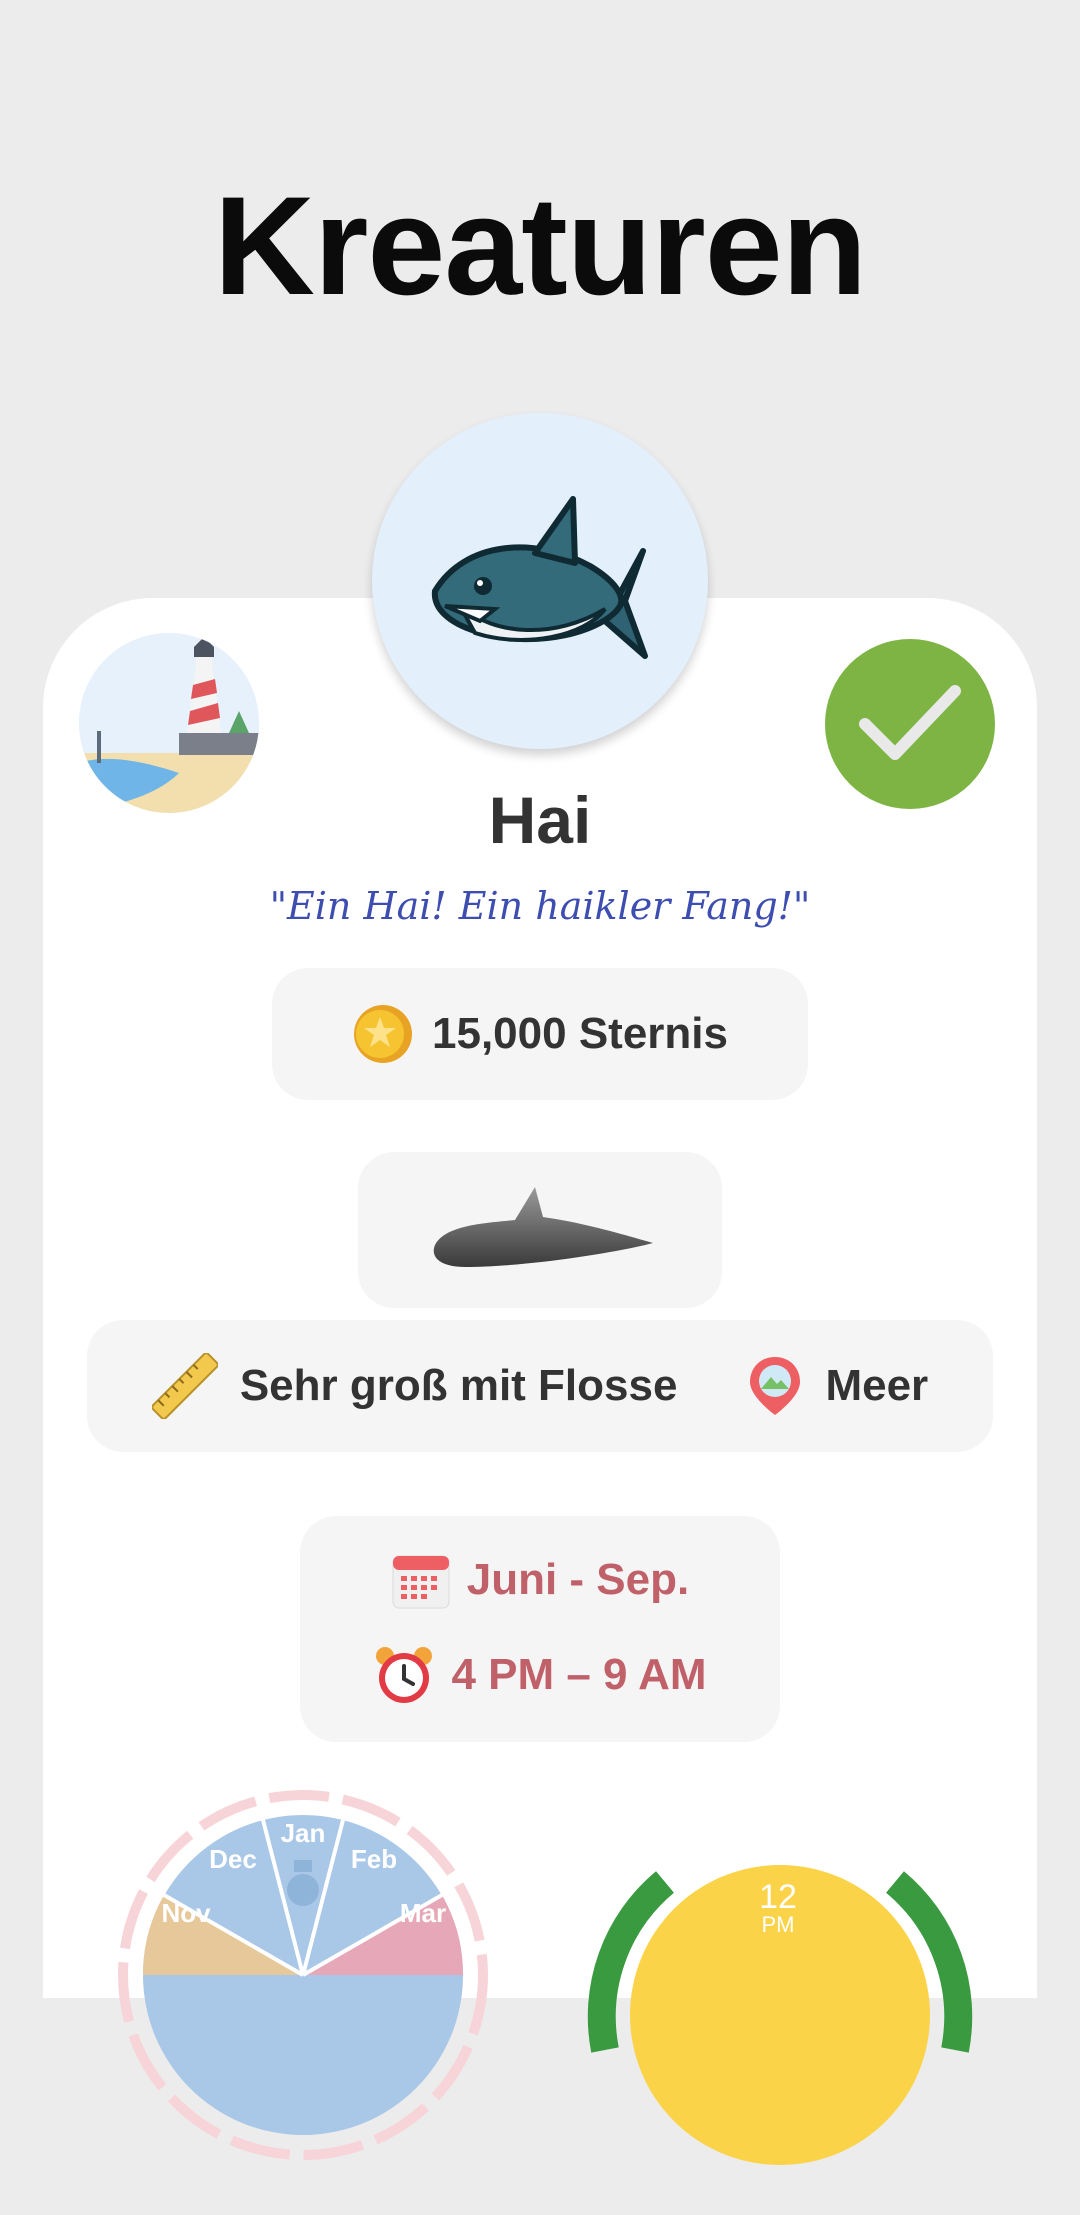 Image resolution: width=1080 pixels, height=2215 pixels. What do you see at coordinates (775, 1386) in the screenshot?
I see `map-pin-icon` at bounding box center [775, 1386].